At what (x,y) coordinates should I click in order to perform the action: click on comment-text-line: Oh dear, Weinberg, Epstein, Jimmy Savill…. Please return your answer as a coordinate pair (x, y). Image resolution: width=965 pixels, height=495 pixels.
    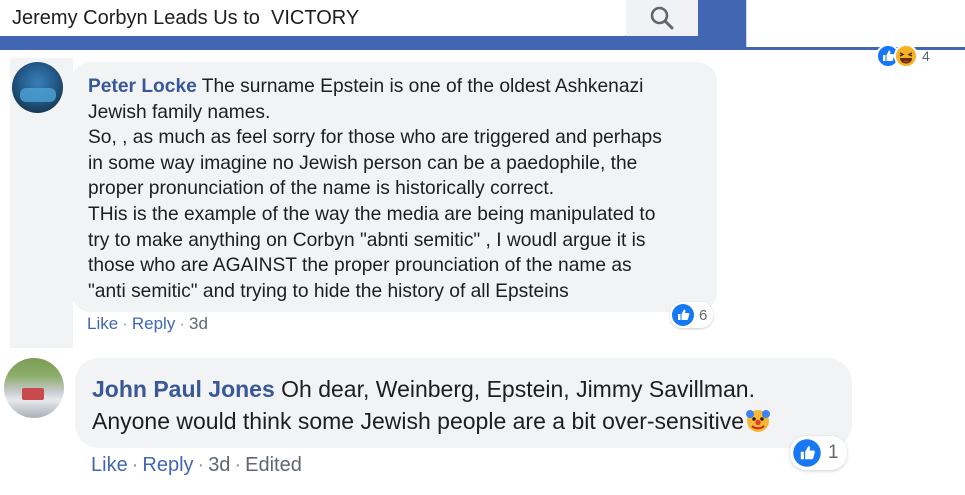
    Looking at the image, I should click on (518, 389).